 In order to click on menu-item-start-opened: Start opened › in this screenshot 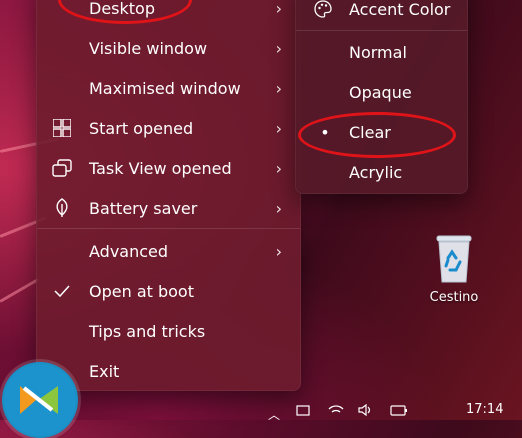, I will do `click(168, 128)`.